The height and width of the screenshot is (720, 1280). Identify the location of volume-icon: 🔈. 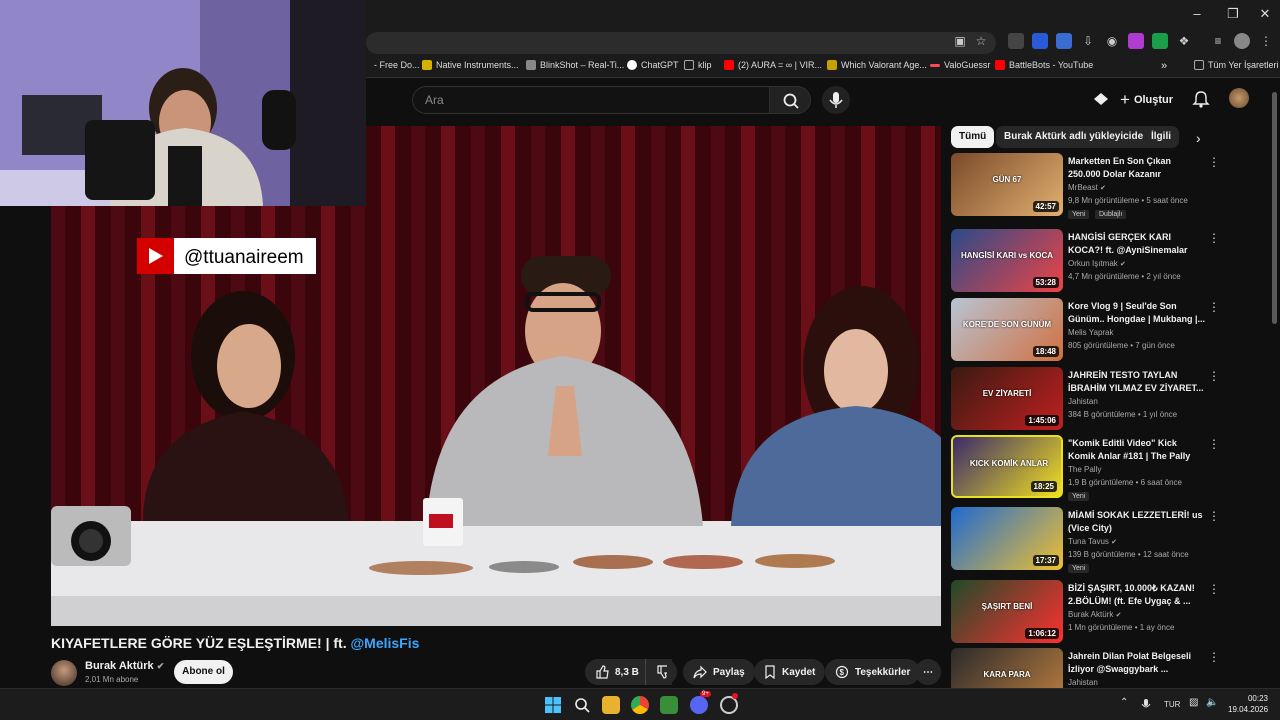
(1212, 702).